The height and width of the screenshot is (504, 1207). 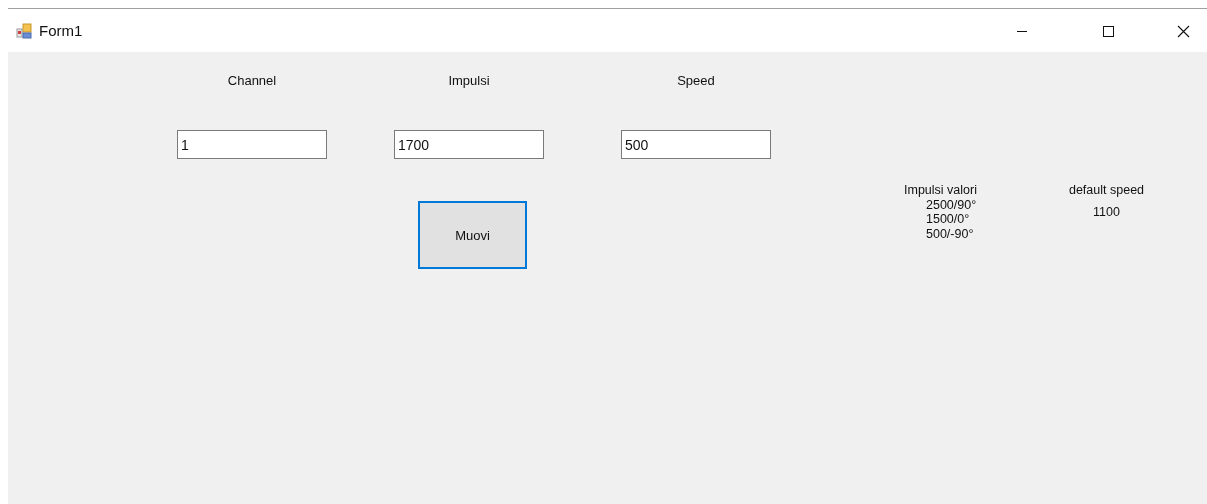 I want to click on info-values: 1100, so click(x=1106, y=211).